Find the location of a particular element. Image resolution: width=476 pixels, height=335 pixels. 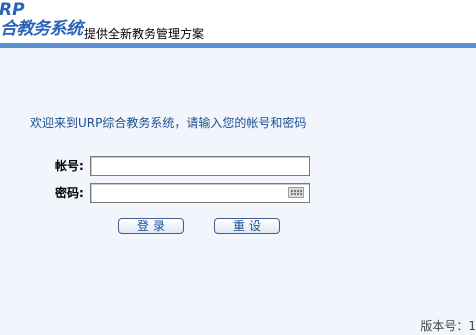

version-label: 版本号：1 is located at coordinates (448, 326).